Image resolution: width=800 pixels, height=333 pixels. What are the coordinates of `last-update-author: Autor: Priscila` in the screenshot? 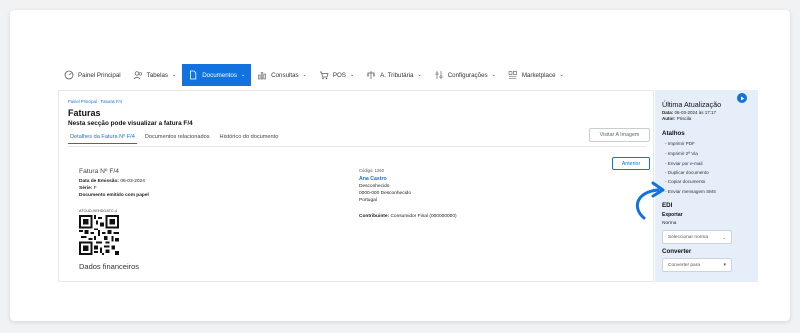 It's located at (676, 118).